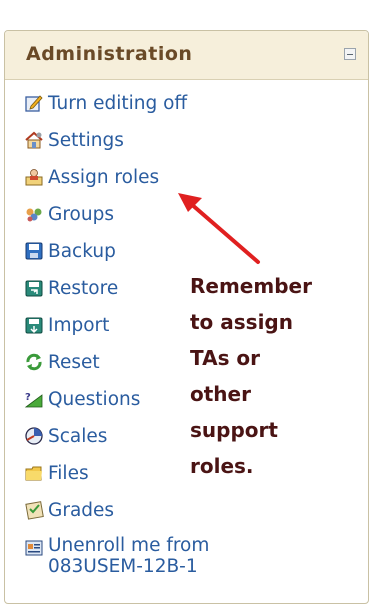 The image size is (375, 609). What do you see at coordinates (86, 140) in the screenshot?
I see `menu-item-label: Settings` at bounding box center [86, 140].